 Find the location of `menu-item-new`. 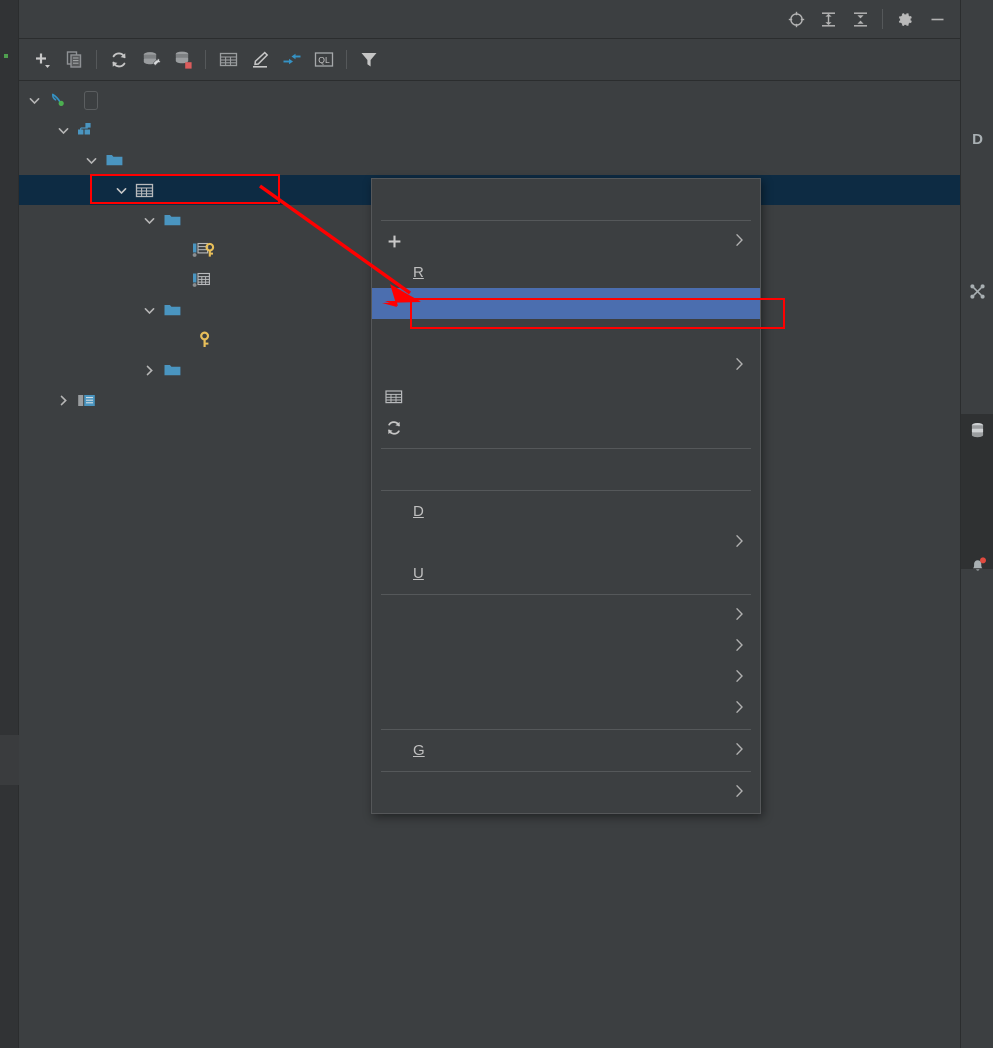

menu-item-new is located at coordinates (566, 241).